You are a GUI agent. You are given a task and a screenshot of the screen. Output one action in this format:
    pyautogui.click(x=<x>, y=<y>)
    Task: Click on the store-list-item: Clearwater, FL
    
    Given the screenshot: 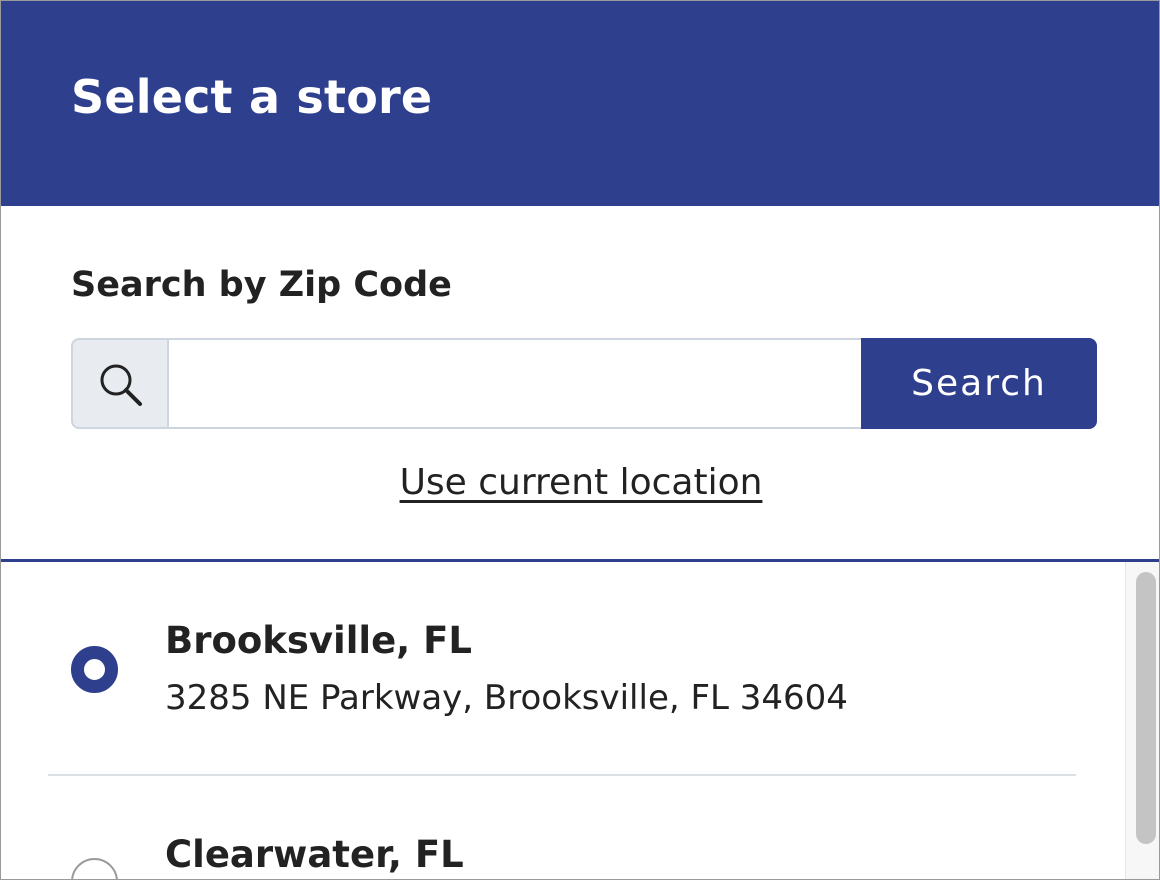 What is the action you would take?
    pyautogui.click(x=563, y=827)
    